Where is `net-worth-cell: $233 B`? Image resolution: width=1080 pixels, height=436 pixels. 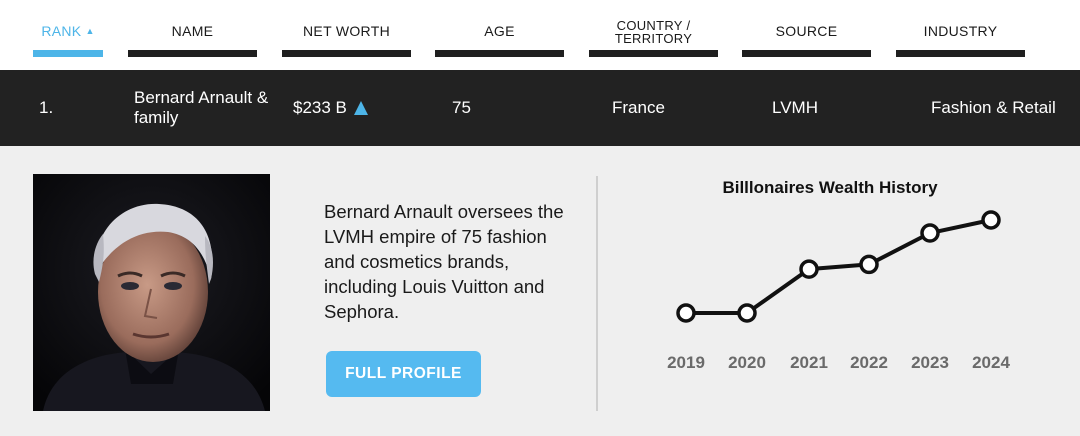
net-worth-cell: $233 B is located at coordinates (330, 108).